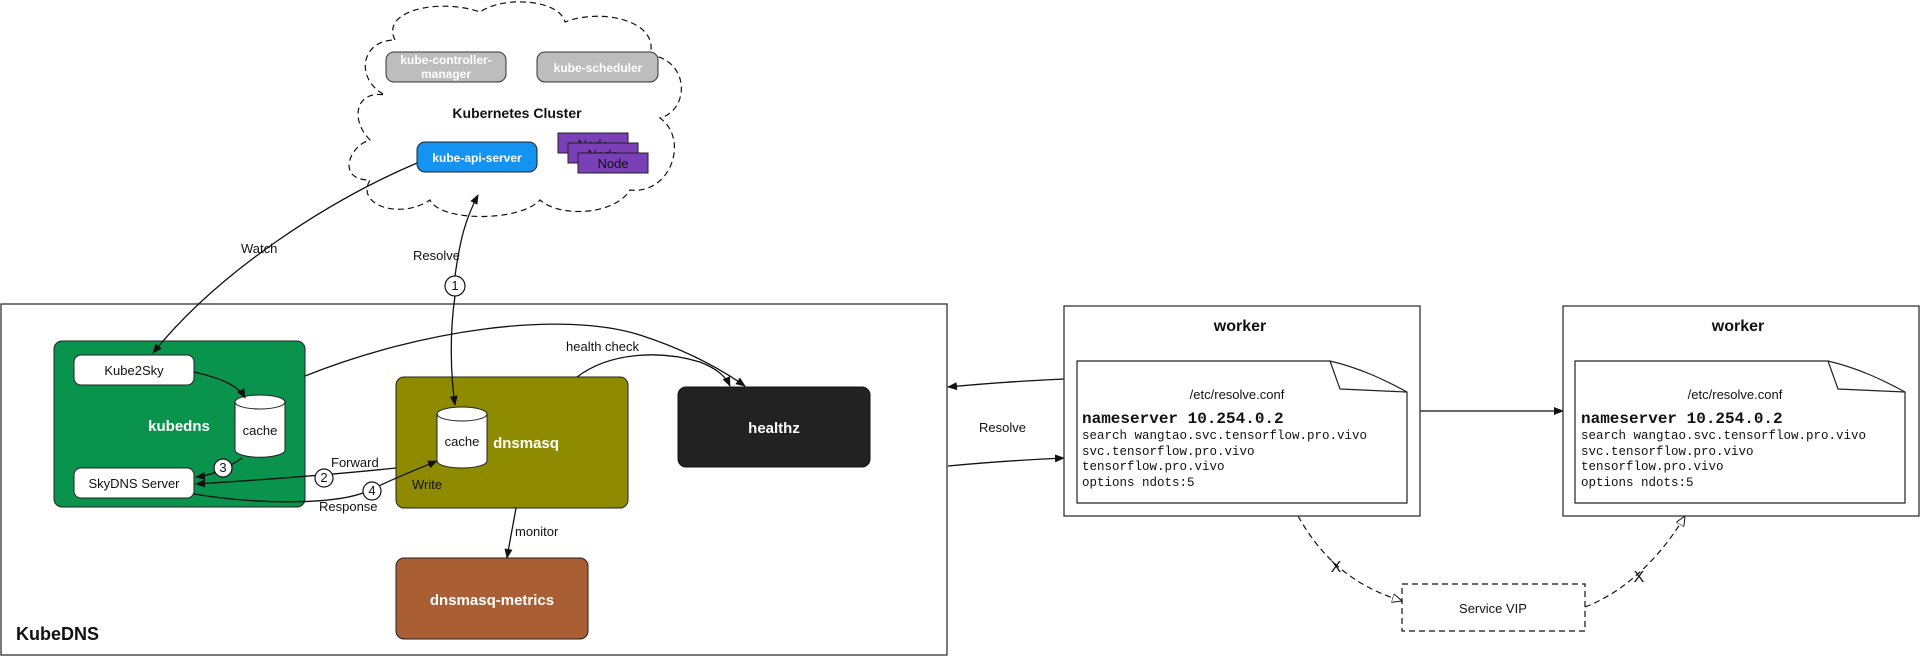 The height and width of the screenshot is (657, 1920). What do you see at coordinates (1634, 562) in the screenshot?
I see `vip-to-worker2-edge` at bounding box center [1634, 562].